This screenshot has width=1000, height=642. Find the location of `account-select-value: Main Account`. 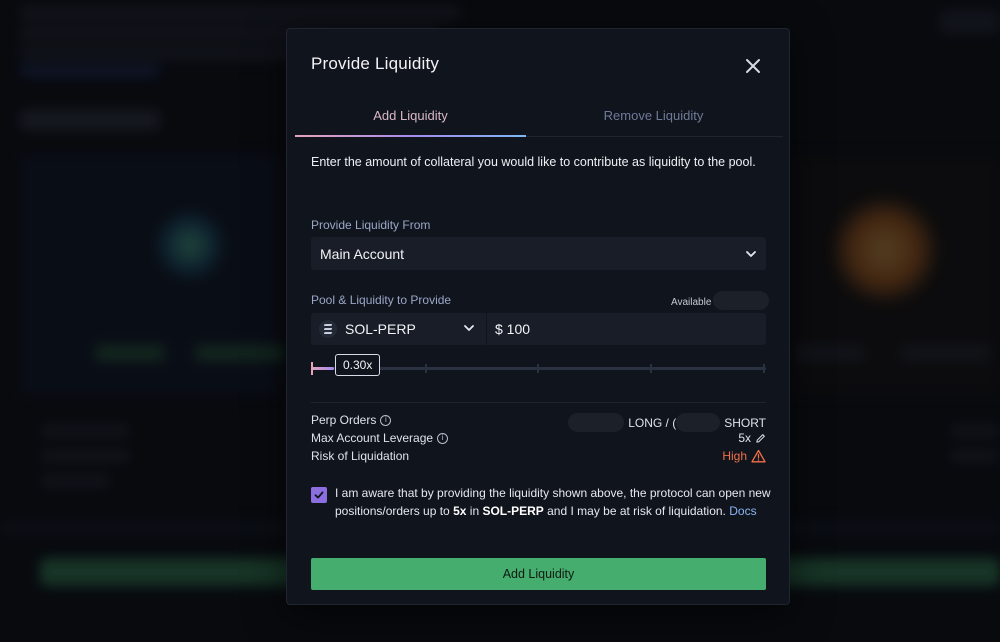

account-select-value: Main Account is located at coordinates (362, 253).